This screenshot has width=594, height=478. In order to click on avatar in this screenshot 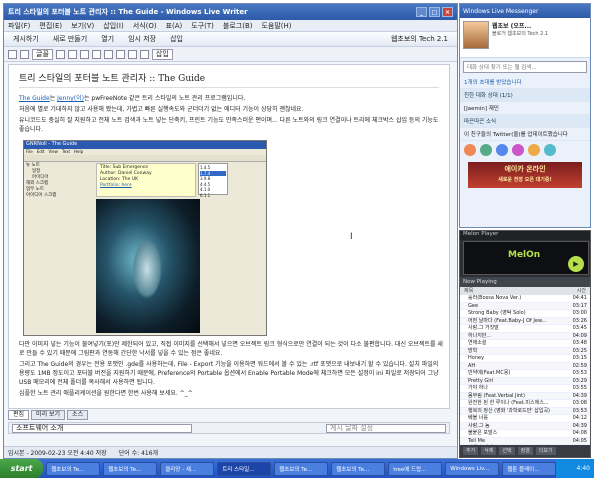, I will do `click(476, 35)`.